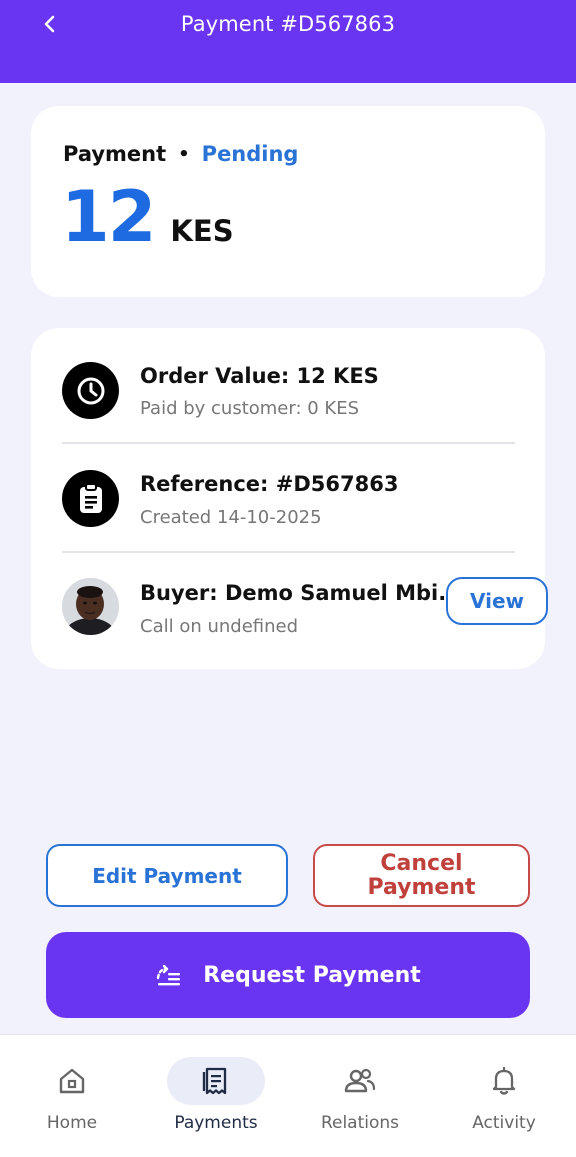 This screenshot has width=576, height=1157. What do you see at coordinates (497, 601) in the screenshot?
I see `view-buyer-button: View` at bounding box center [497, 601].